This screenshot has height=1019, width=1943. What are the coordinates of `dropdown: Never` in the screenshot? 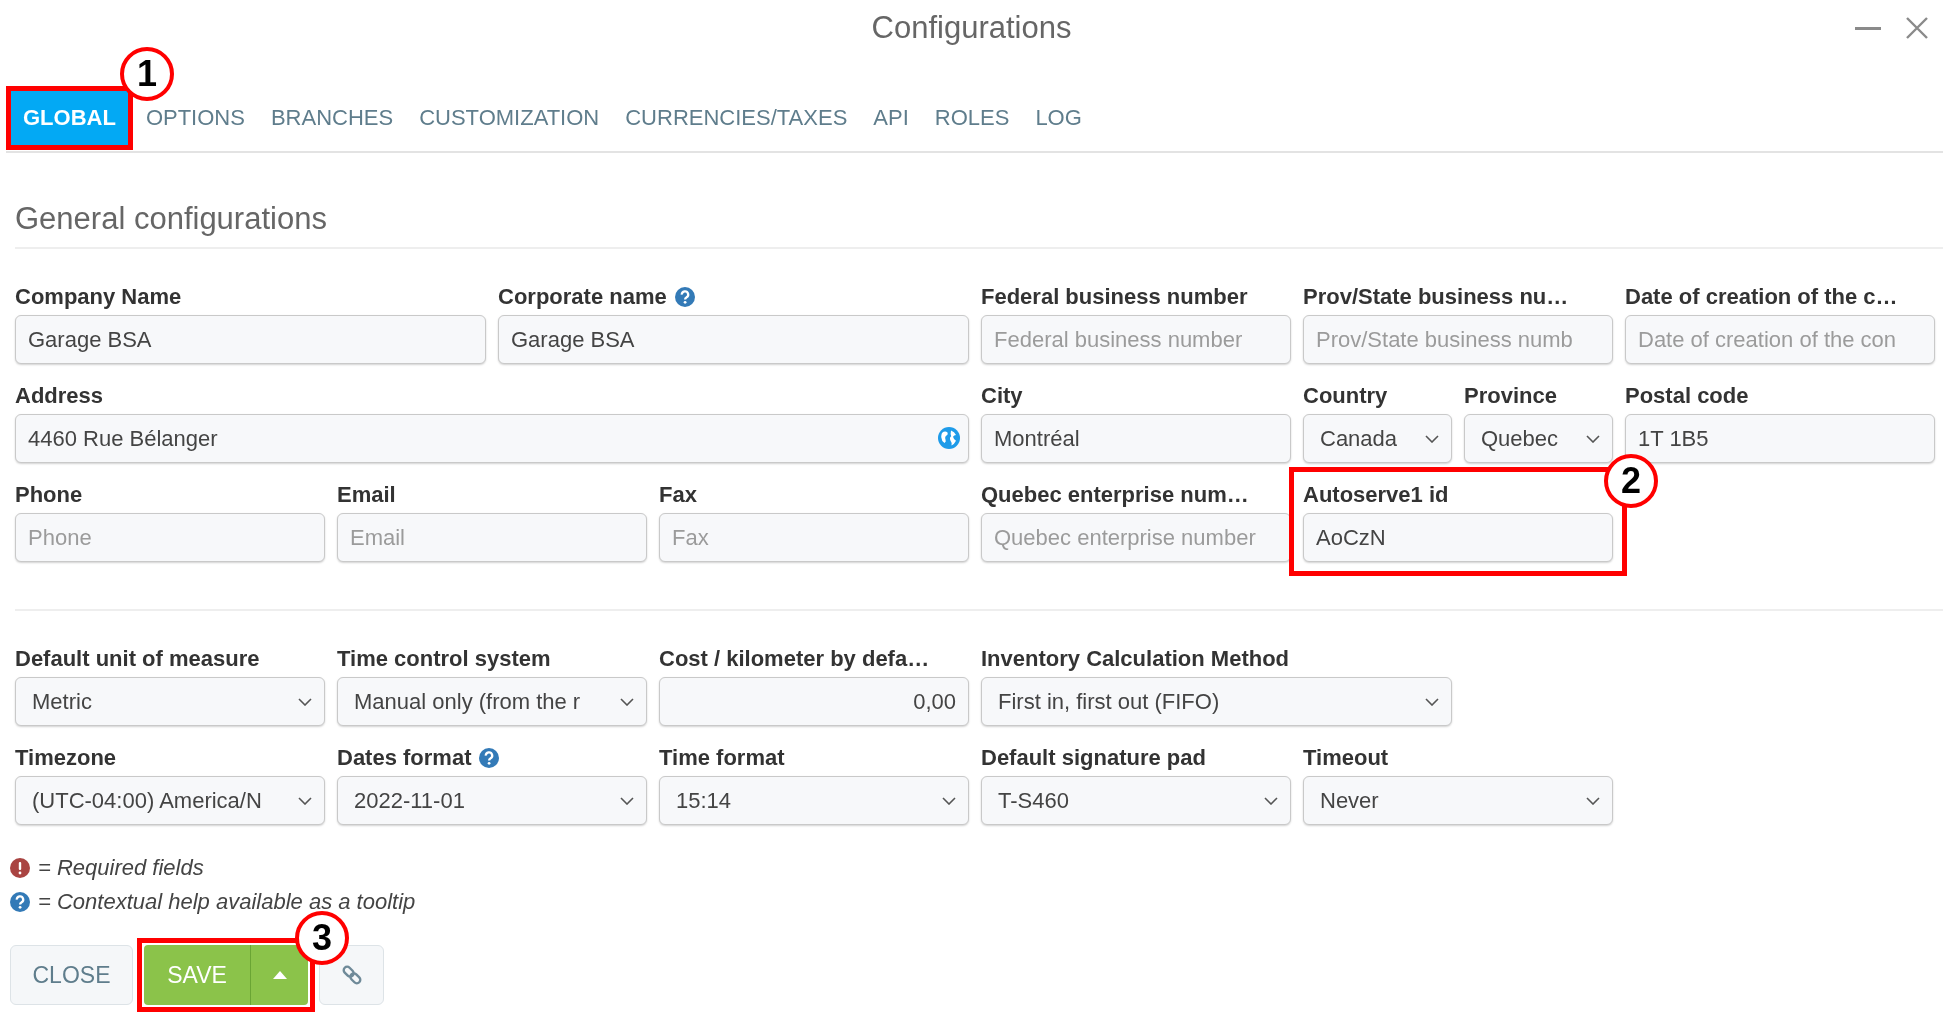 It's located at (1458, 800).